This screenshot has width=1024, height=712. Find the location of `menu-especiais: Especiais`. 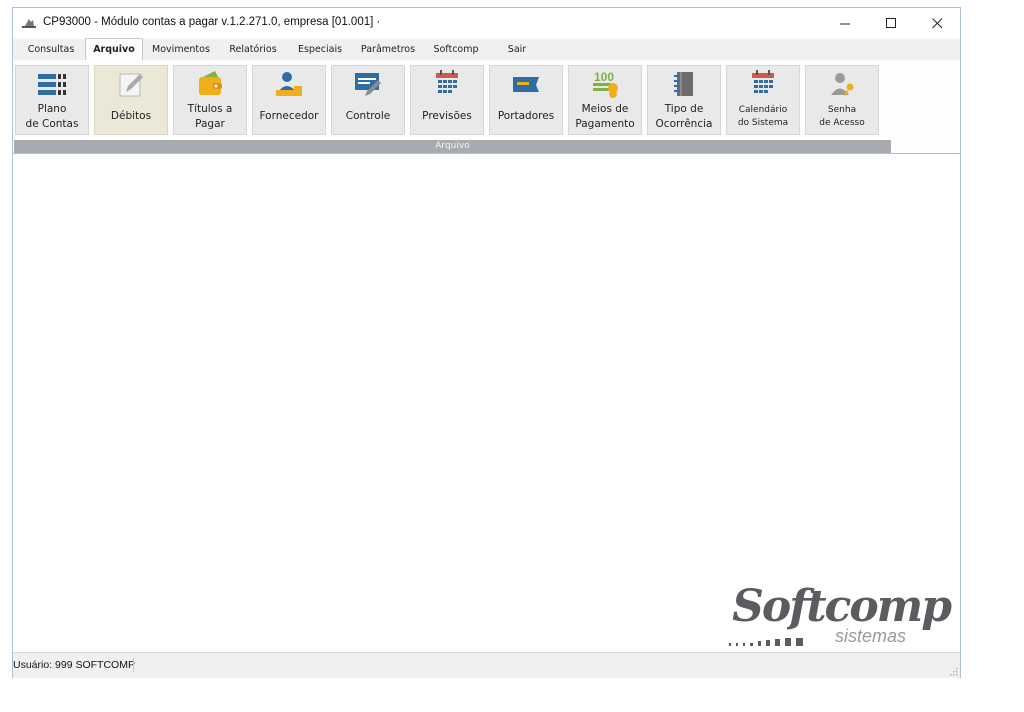

menu-especiais: Especiais is located at coordinates (320, 49).